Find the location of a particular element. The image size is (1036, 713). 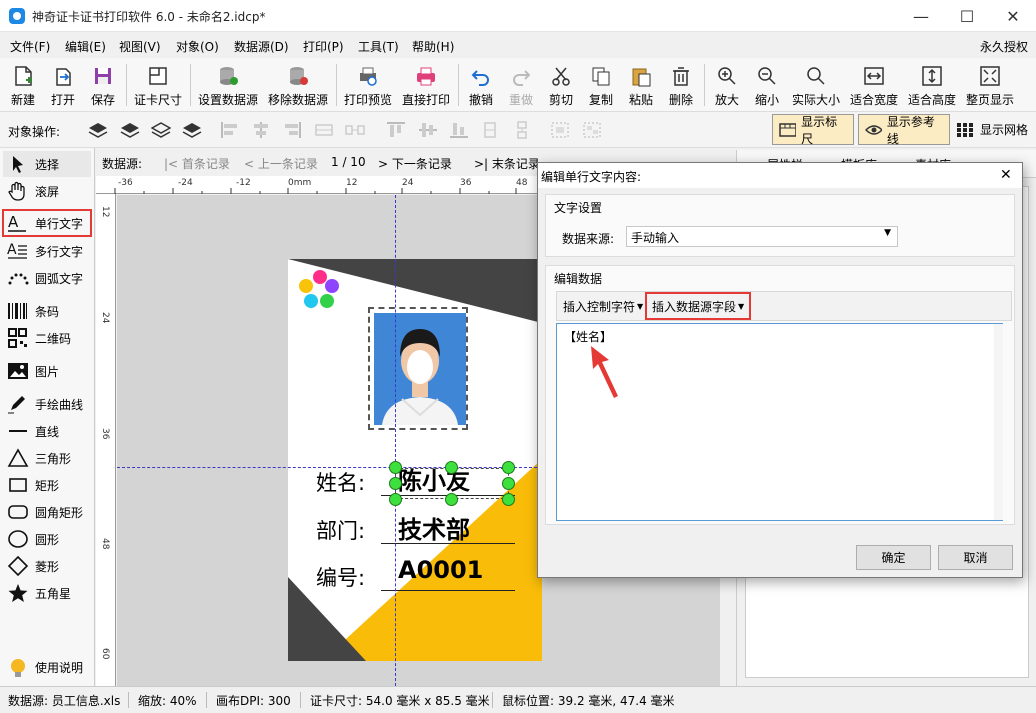

first-record-button: |< 首条记录 is located at coordinates (197, 163).